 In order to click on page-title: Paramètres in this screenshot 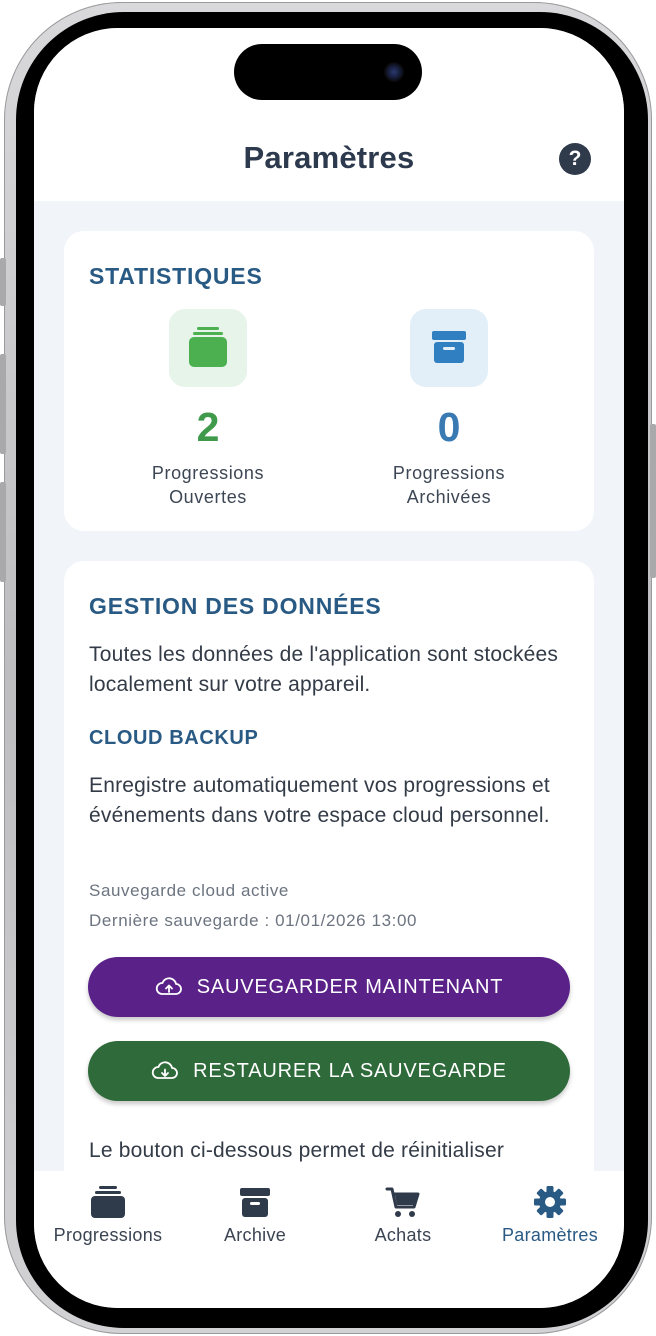, I will do `click(329, 157)`.